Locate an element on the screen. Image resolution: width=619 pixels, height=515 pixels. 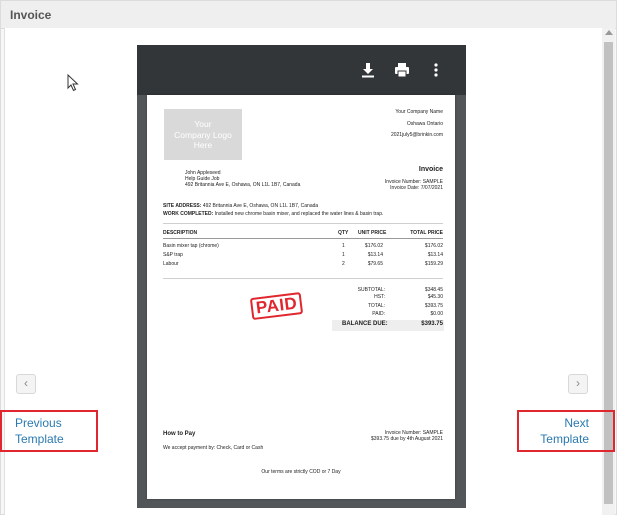
company-name: Your Company Name is located at coordinates (419, 112).